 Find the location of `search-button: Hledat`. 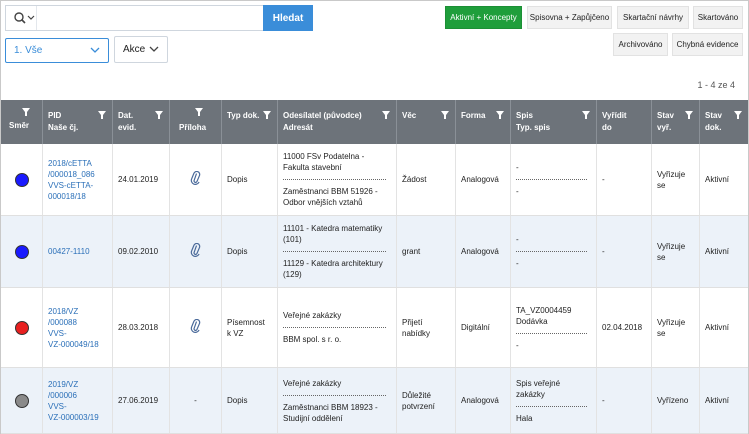

search-button: Hledat is located at coordinates (288, 18).